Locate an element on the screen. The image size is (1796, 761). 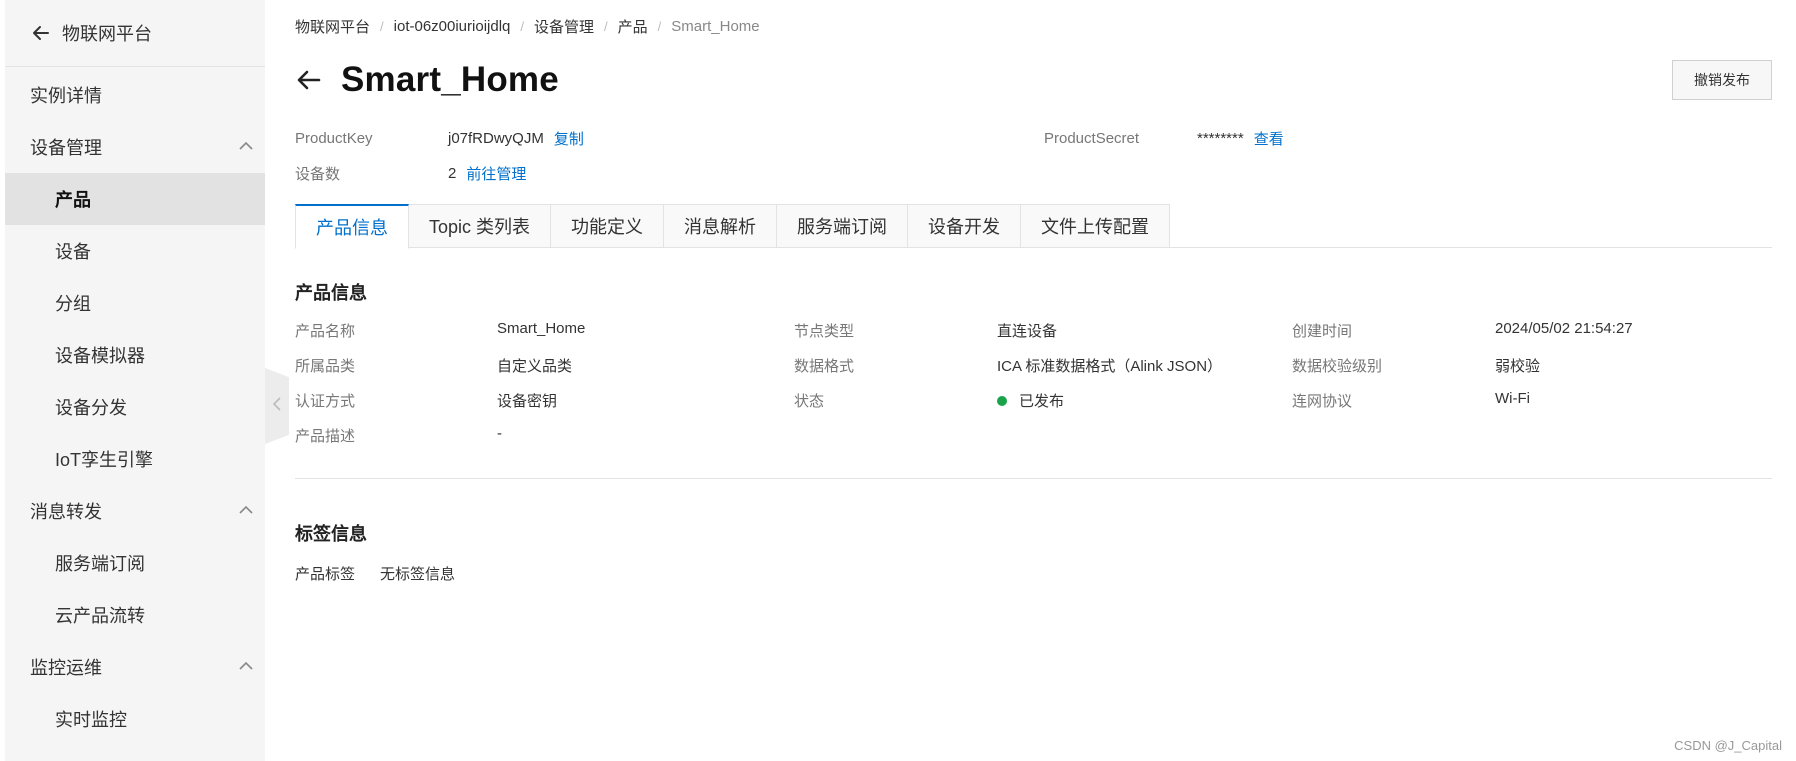
breadcrumb-item-product: 产品 is located at coordinates (633, 26).